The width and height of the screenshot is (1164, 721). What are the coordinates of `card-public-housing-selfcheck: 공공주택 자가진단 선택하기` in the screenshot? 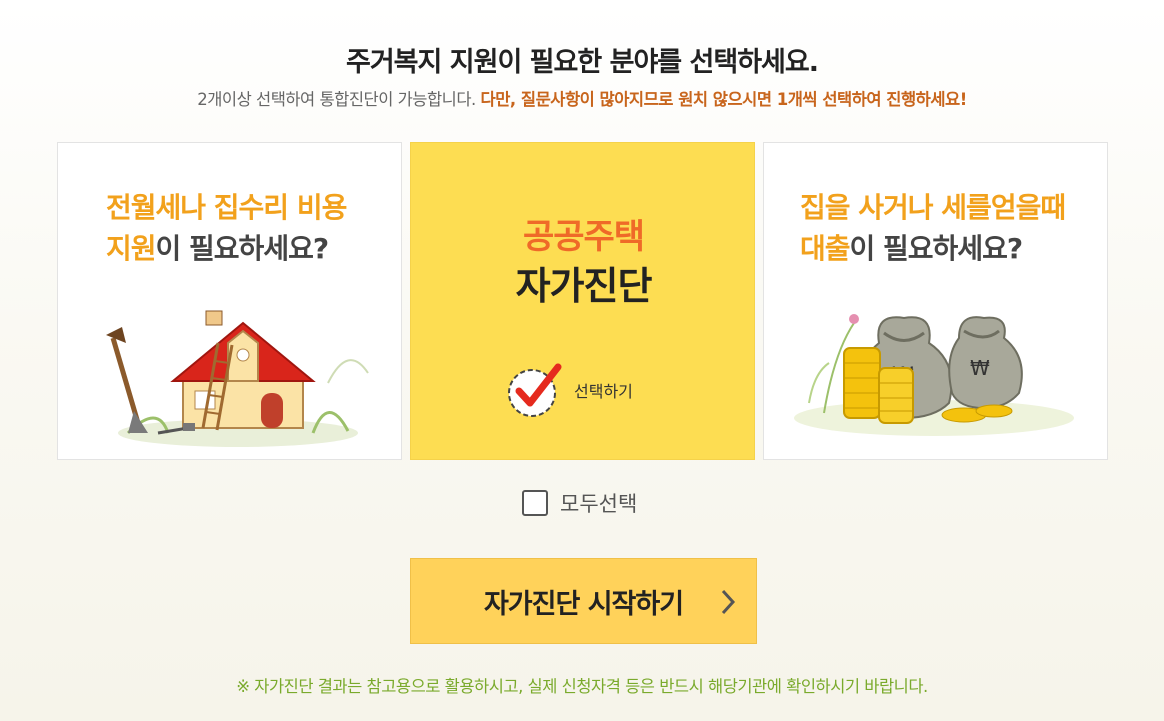 It's located at (582, 301).